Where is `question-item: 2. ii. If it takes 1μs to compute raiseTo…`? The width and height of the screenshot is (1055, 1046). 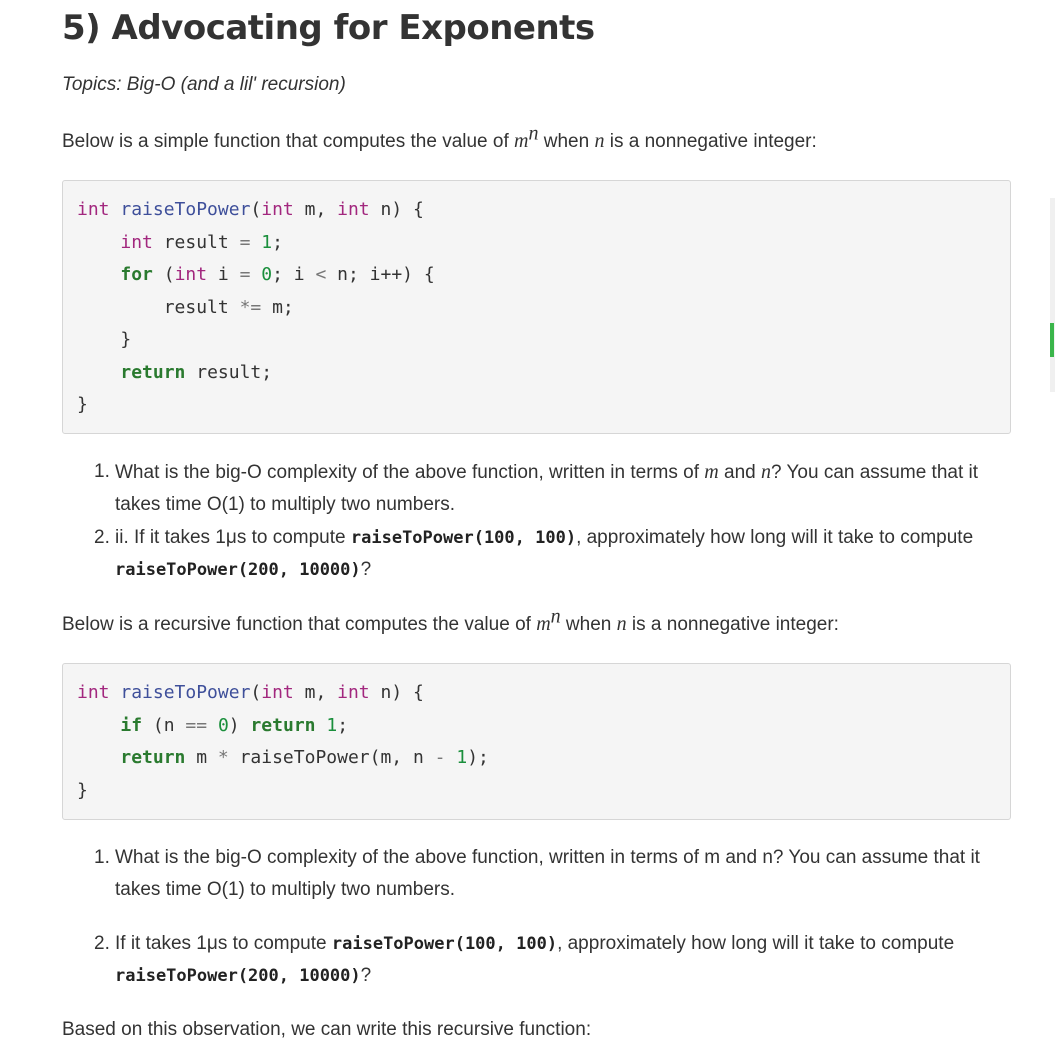 question-item: 2. ii. If it takes 1μs to compute raiseTo… is located at coordinates (534, 553).